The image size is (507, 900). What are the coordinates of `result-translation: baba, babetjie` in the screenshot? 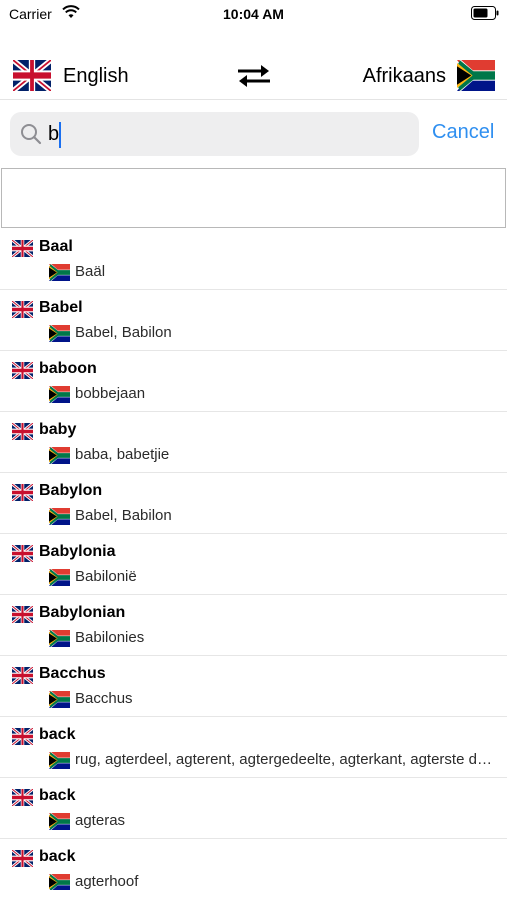 It's located at (122, 454).